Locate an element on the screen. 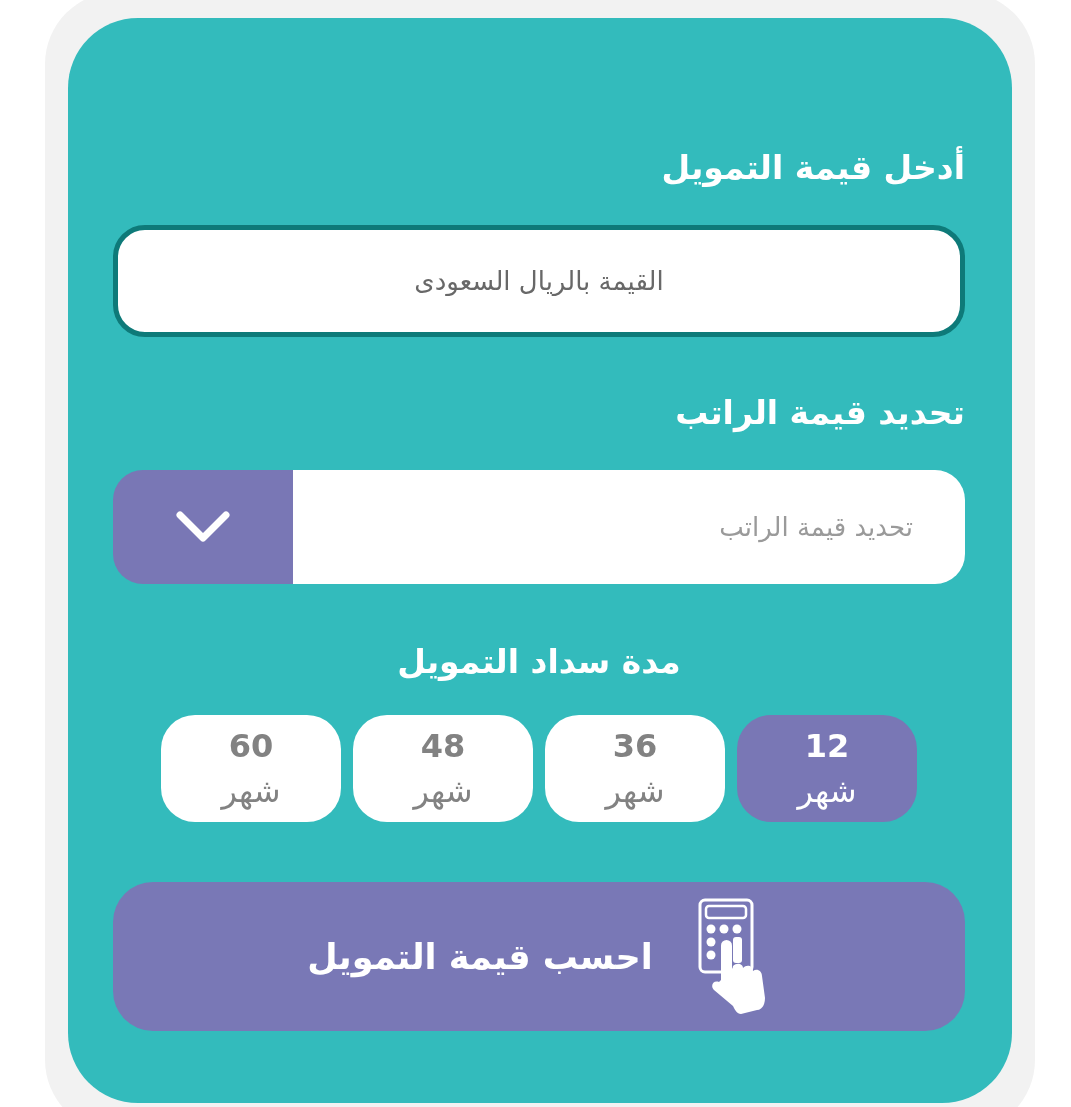 The height and width of the screenshot is (1107, 1071). chevron-down-icon is located at coordinates (203, 527).